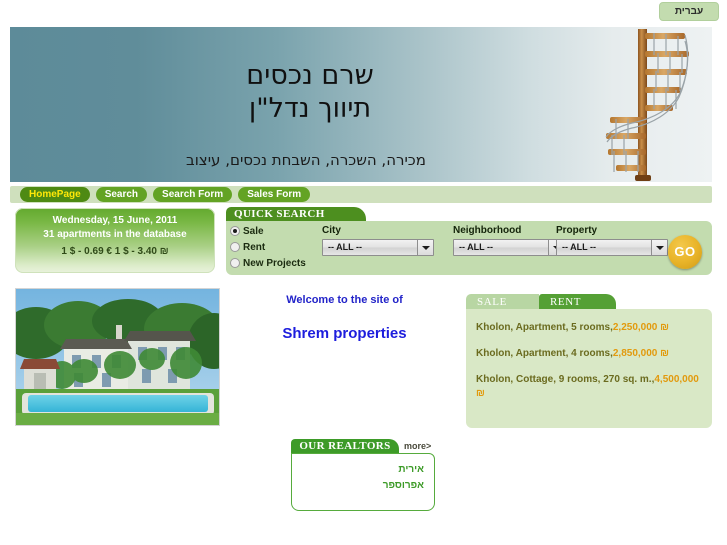 The image size is (727, 545). I want to click on our-realtors-more-link: more>, so click(417, 446).